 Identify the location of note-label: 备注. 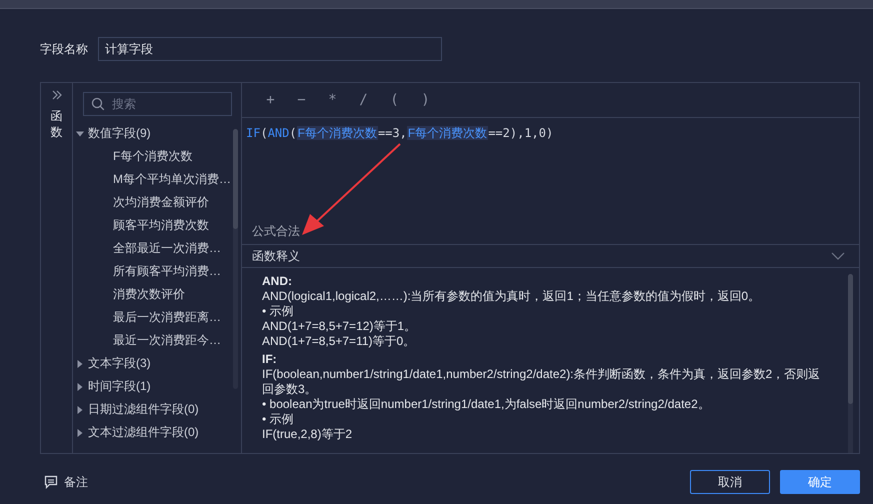
(76, 482).